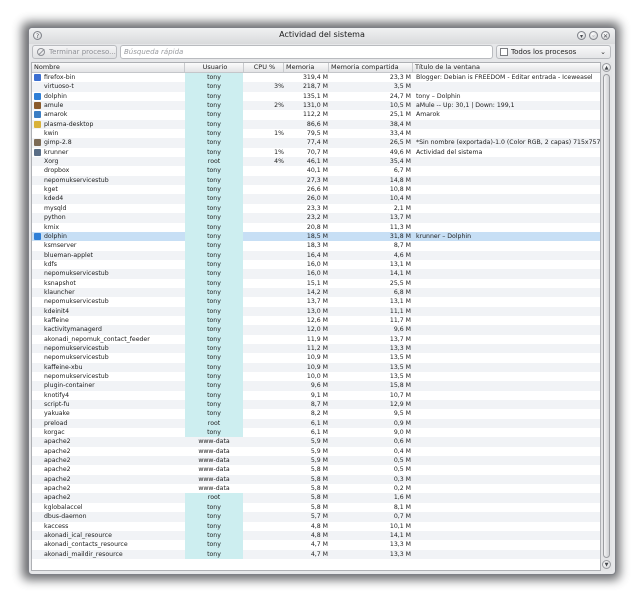 This screenshot has width=640, height=594. I want to click on table-row: blueman-applet tony 16,4 M 4,6 M, so click(316, 255).